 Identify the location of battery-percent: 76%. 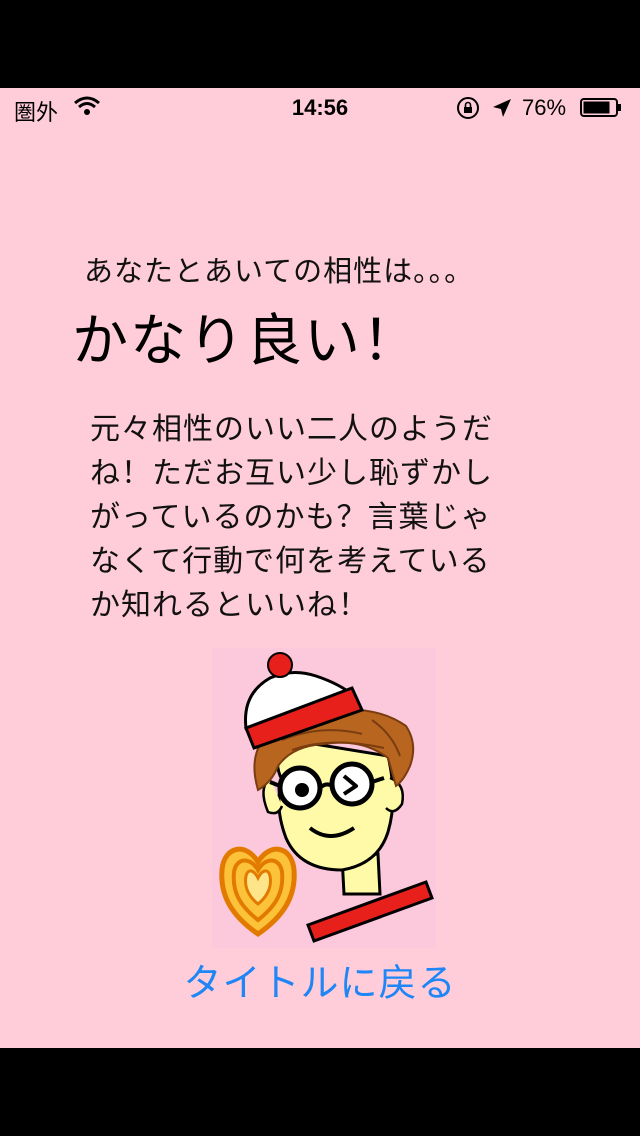
(544, 107).